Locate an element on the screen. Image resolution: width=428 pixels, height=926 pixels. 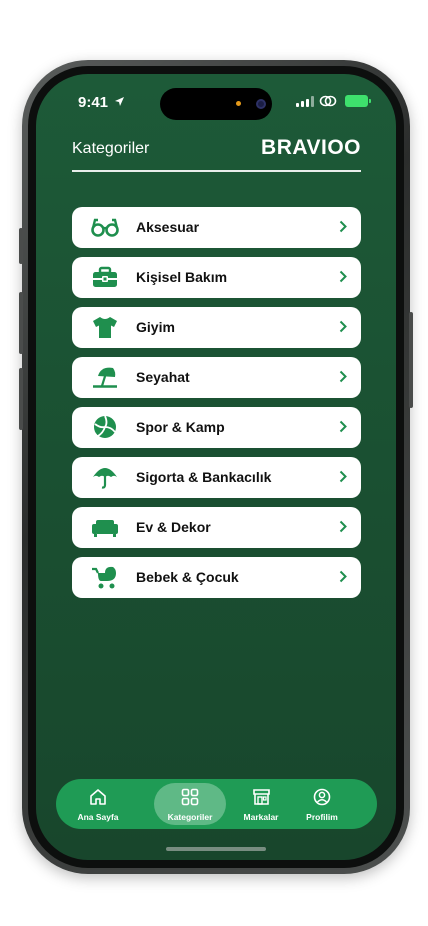
link-icon is located at coordinates (328, 101).